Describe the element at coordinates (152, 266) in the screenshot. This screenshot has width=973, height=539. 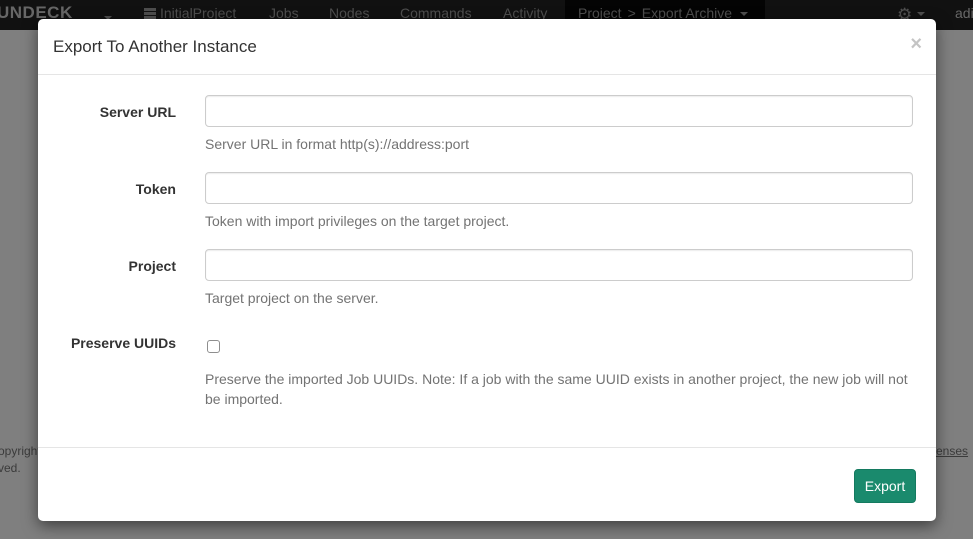
I see `project-label: Project` at that location.